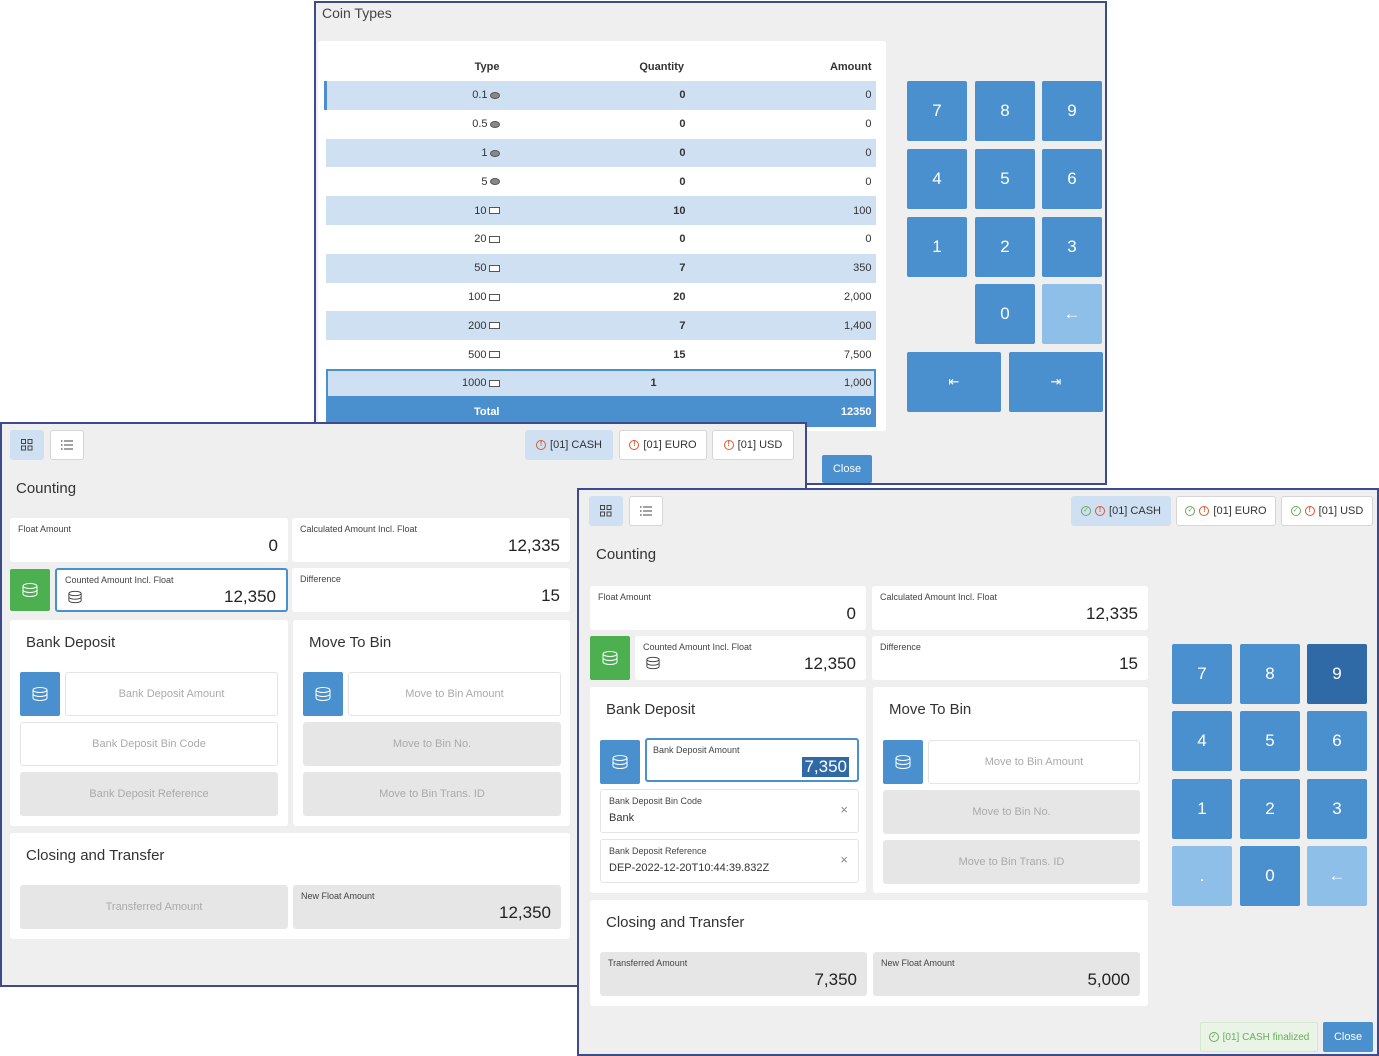  What do you see at coordinates (634, 445) in the screenshot?
I see `warning-icon: !` at bounding box center [634, 445].